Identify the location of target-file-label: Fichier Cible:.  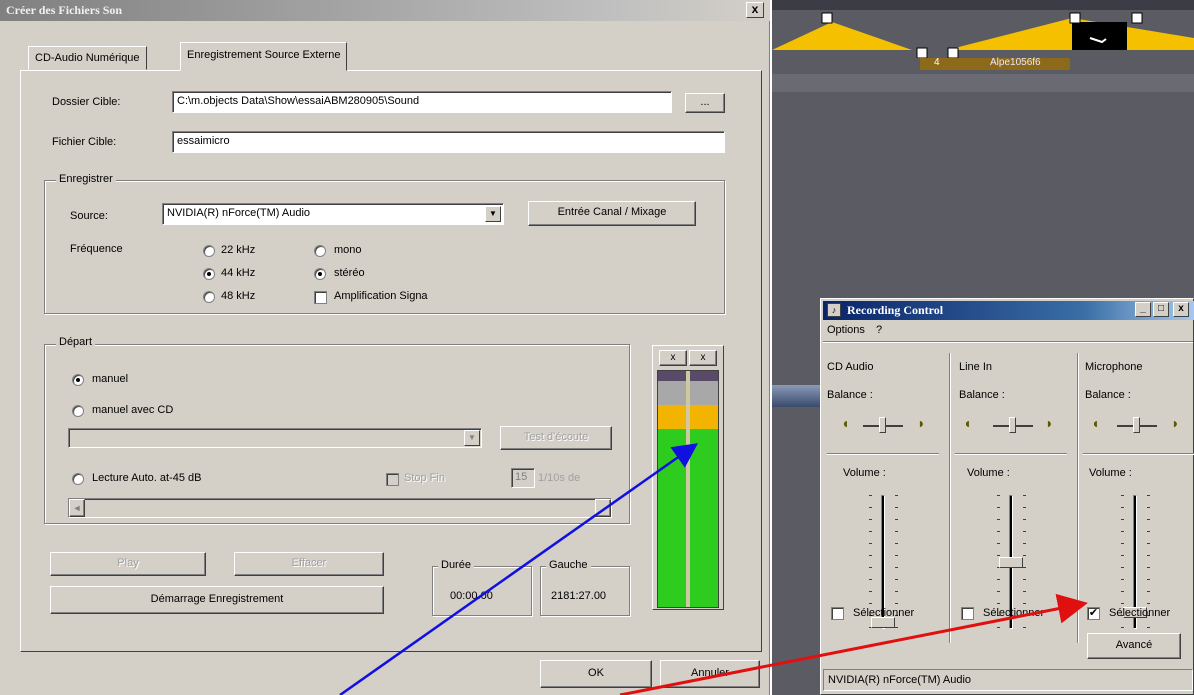
(84, 142).